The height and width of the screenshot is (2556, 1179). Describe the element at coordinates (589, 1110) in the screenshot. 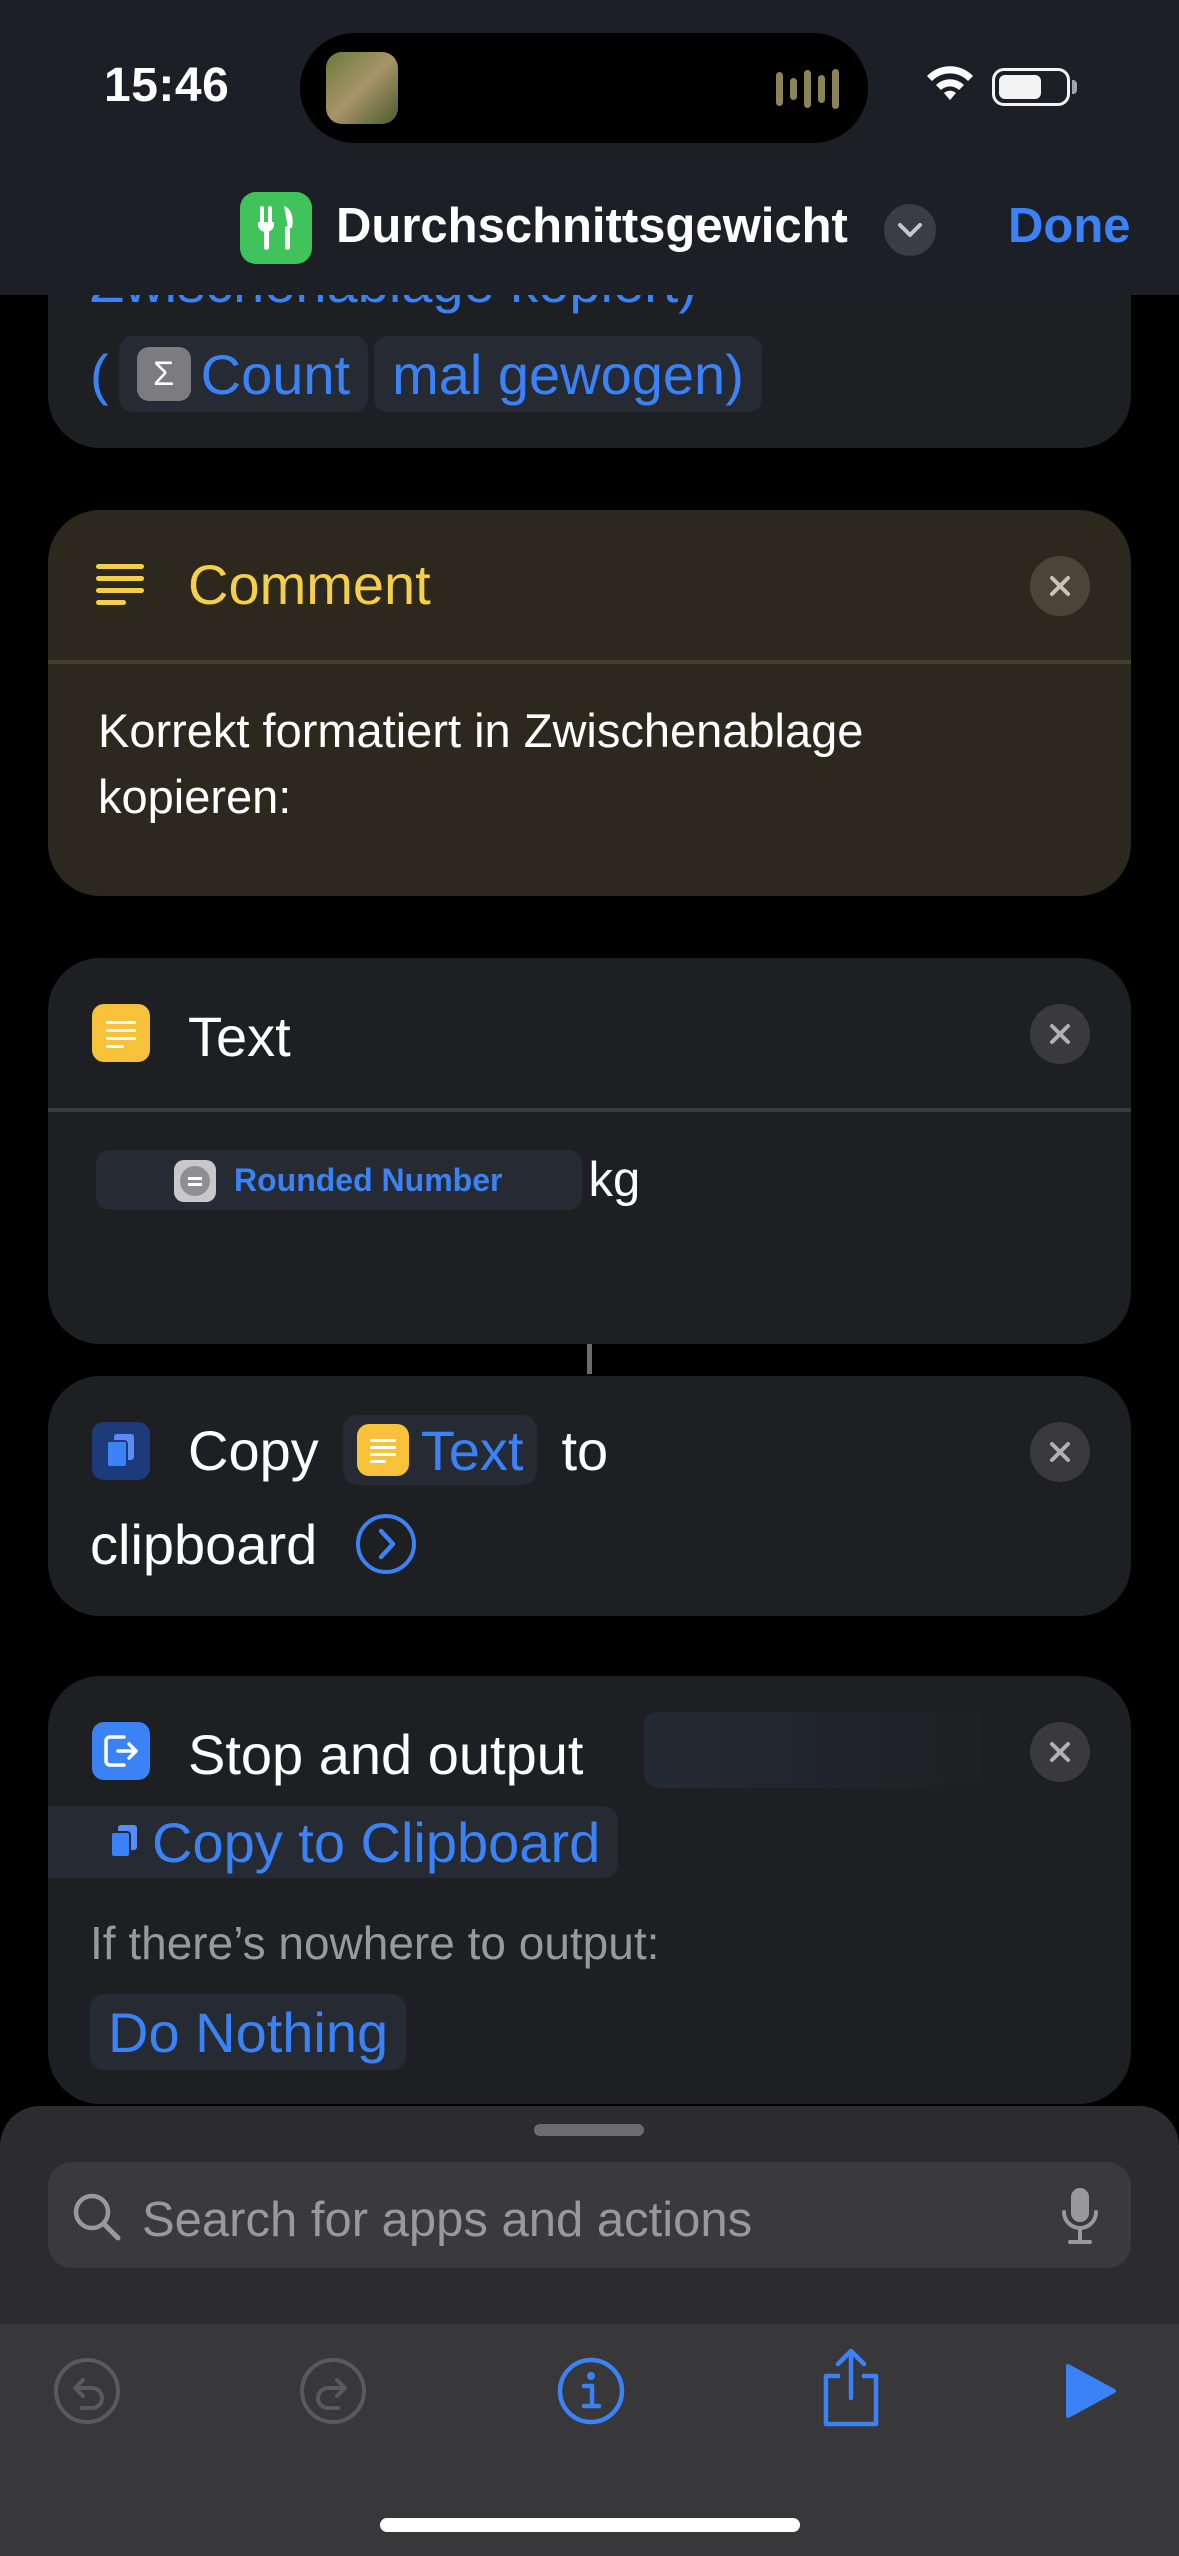

I see `text-divider` at that location.